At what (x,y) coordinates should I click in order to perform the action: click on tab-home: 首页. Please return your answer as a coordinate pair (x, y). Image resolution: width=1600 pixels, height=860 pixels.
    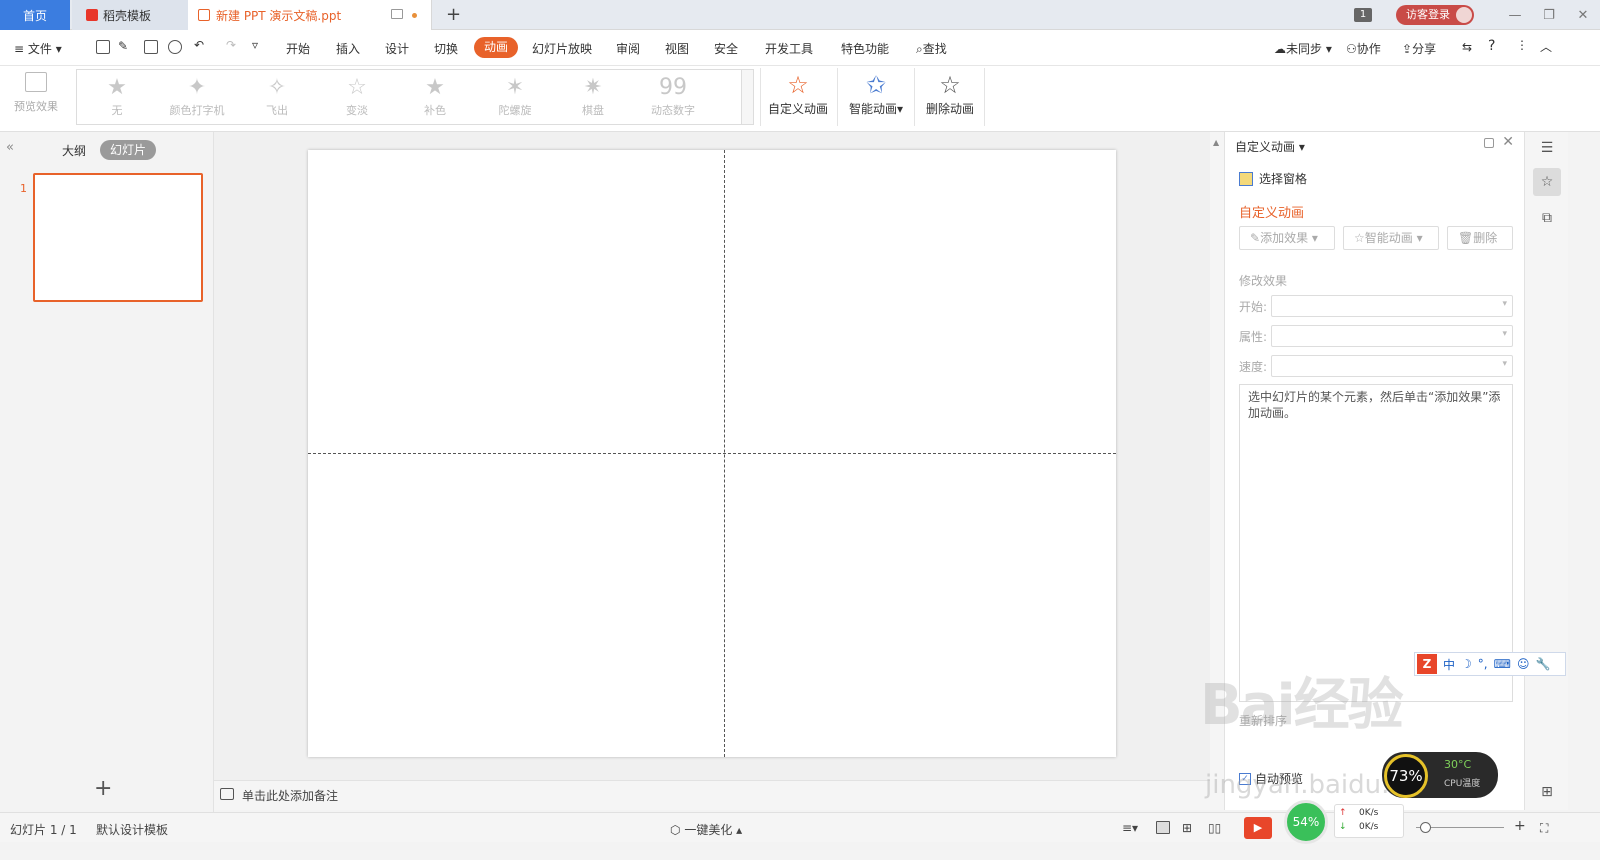
    Looking at the image, I should click on (35, 15).